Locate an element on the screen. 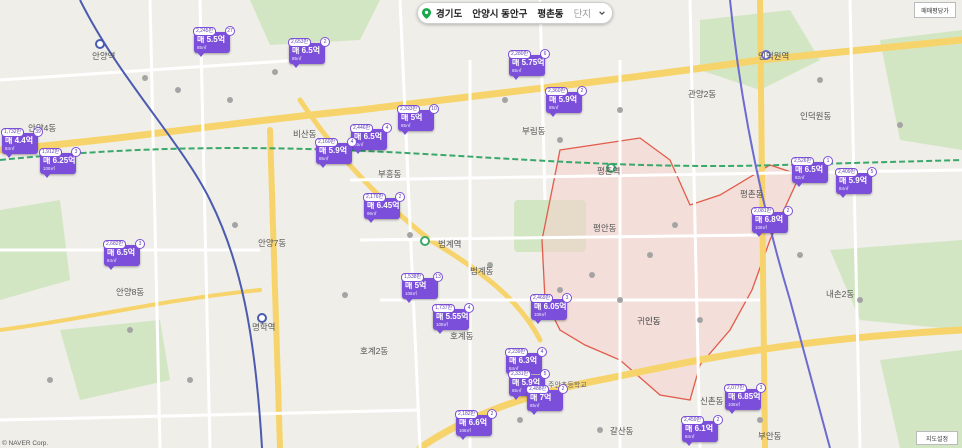  label-anyang7-dong: 안양7동 is located at coordinates (272, 243).